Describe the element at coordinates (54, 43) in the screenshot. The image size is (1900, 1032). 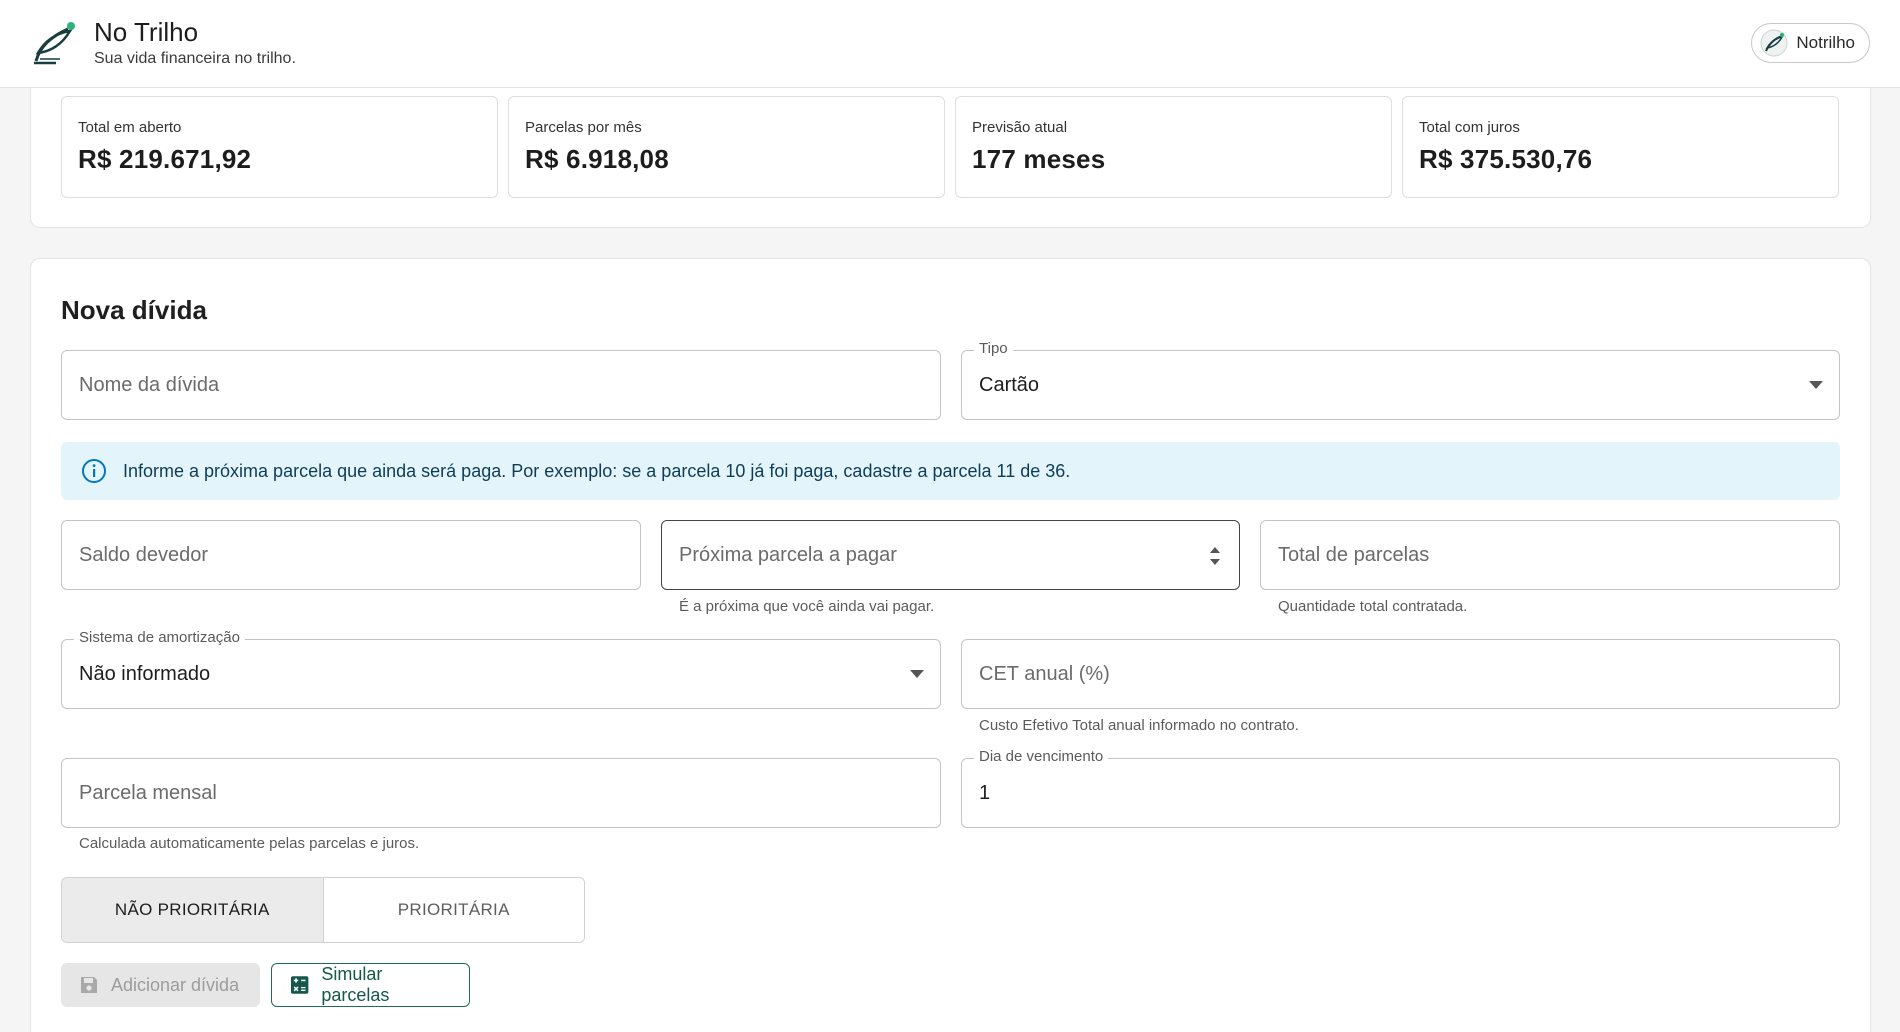
I see `leaf-trail-logo-icon` at that location.